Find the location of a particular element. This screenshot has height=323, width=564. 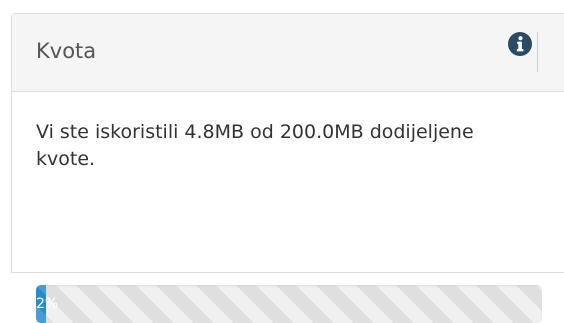

info-button is located at coordinates (523, 52).